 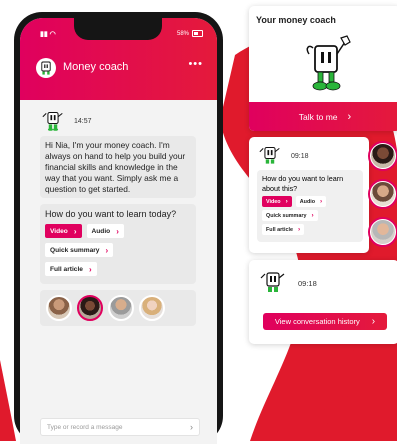 I want to click on signal-icon: ▮▮ ◠, so click(x=48, y=34).